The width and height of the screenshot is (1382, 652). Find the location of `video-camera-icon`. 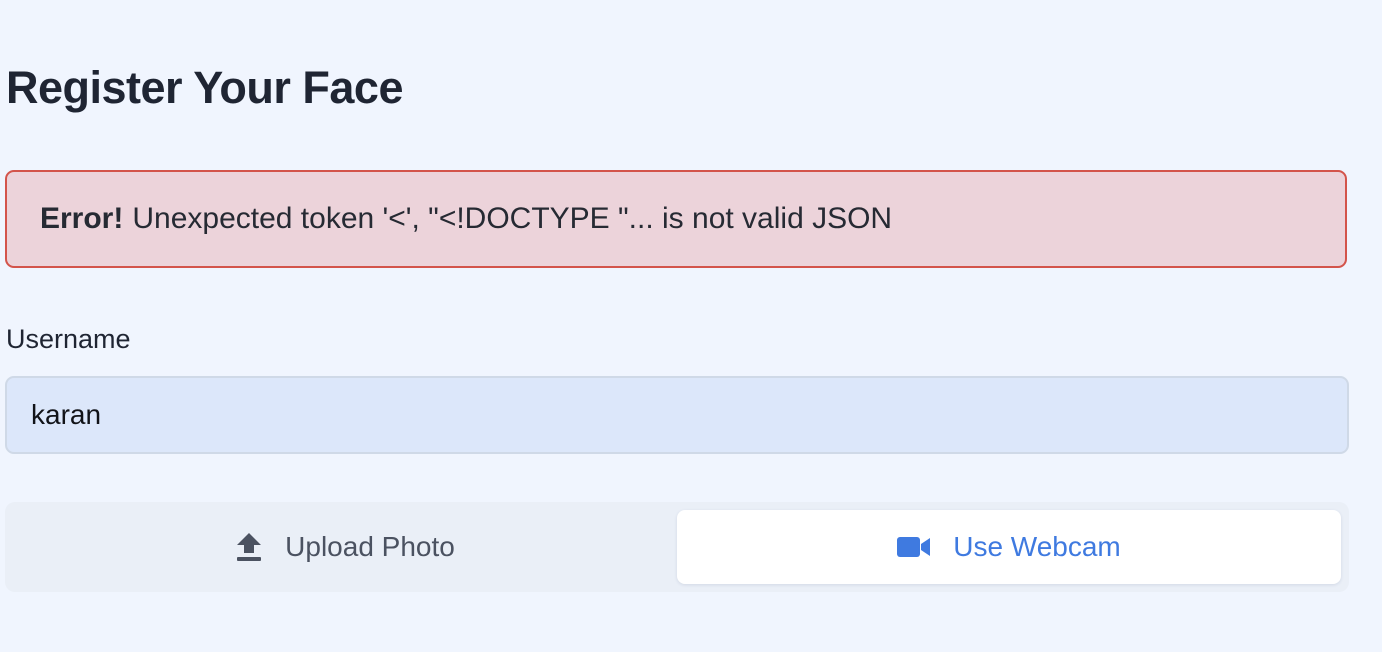

video-camera-icon is located at coordinates (914, 547).